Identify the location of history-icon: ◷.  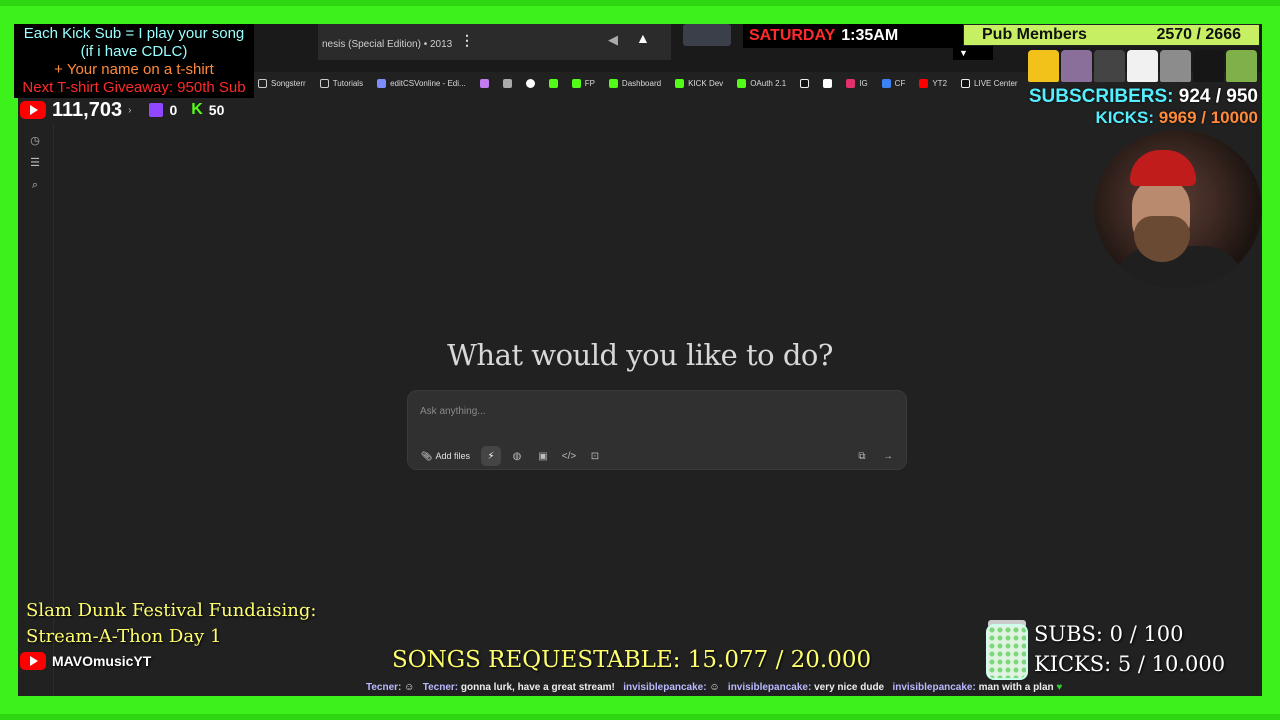
(35, 140).